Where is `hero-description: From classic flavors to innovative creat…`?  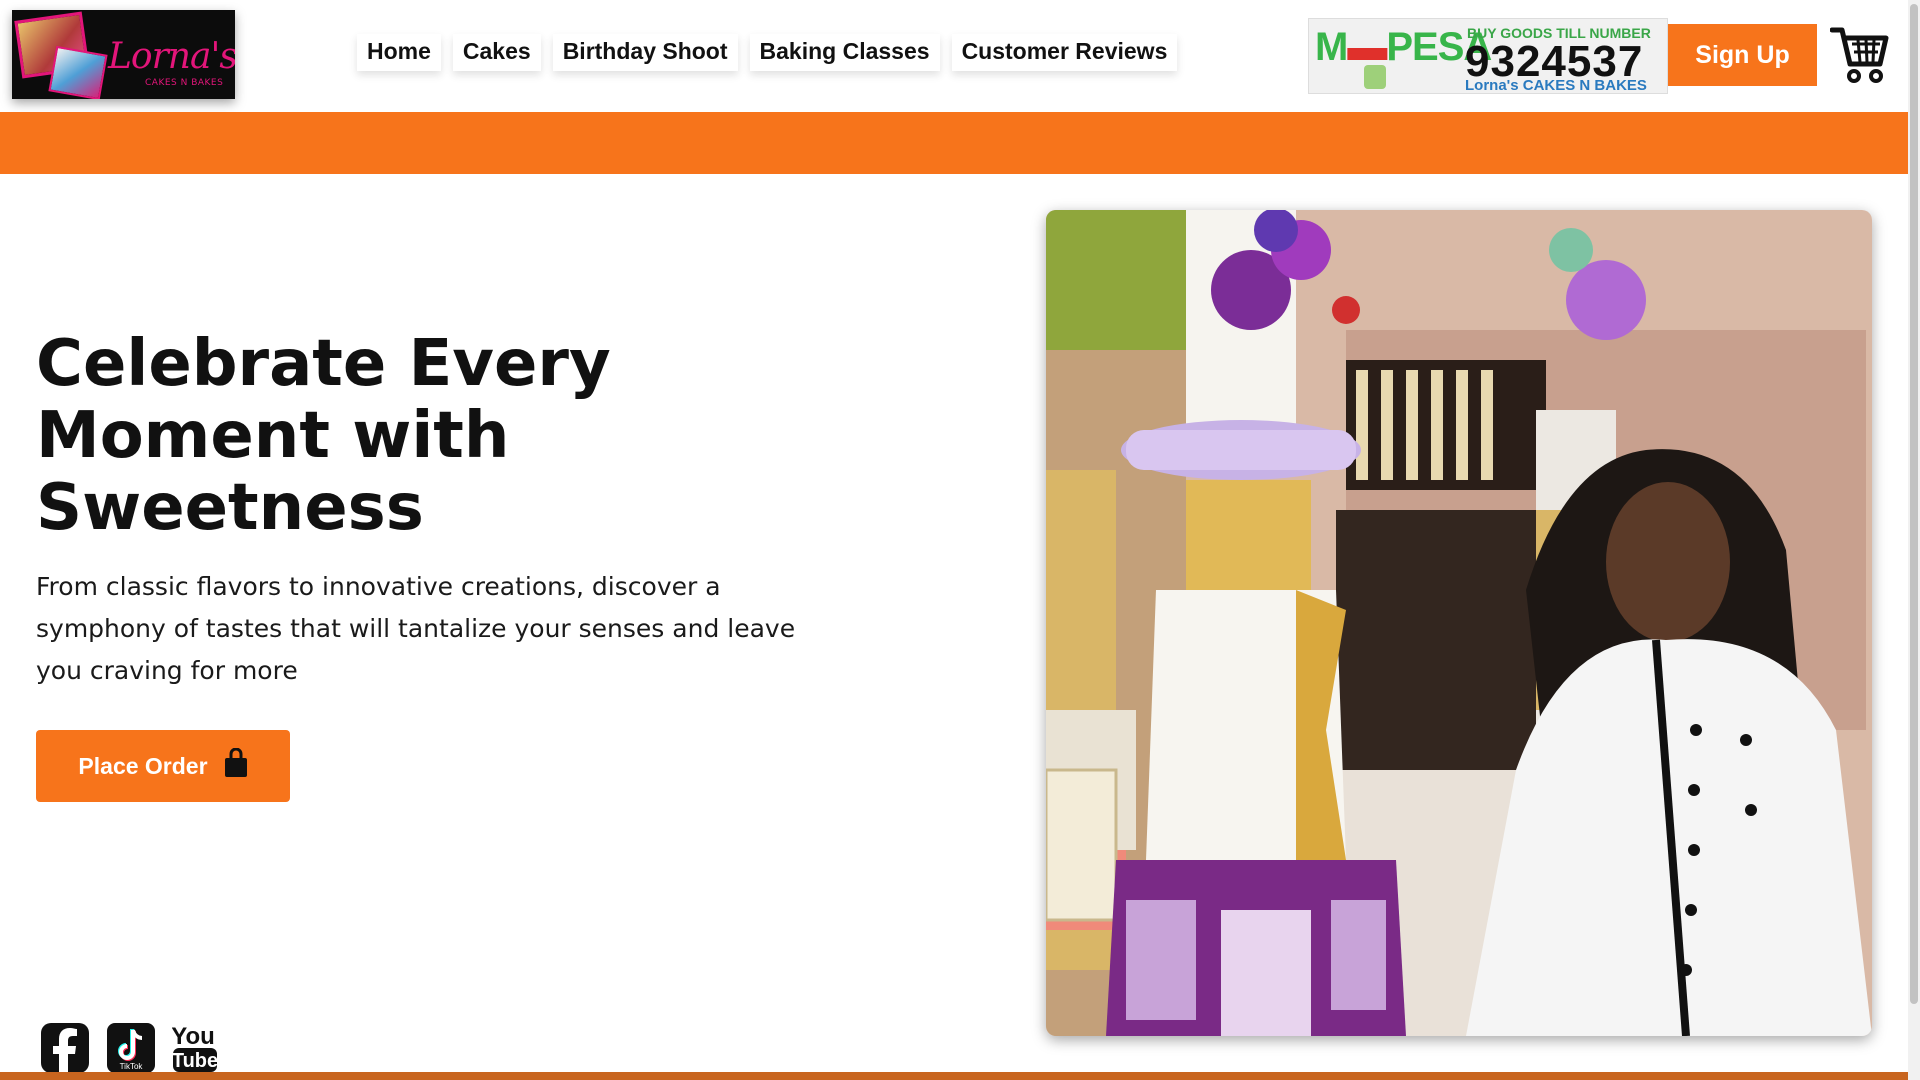 hero-description: From classic flavors to innovative creat… is located at coordinates (416, 628).